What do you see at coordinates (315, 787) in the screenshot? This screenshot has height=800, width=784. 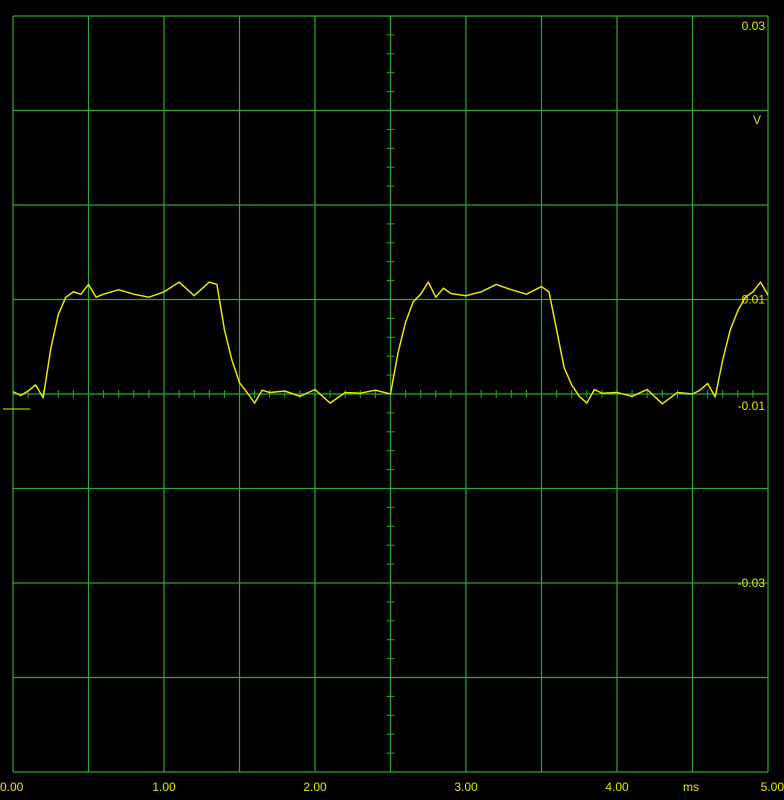 I see `x-tick-label: 2.00` at bounding box center [315, 787].